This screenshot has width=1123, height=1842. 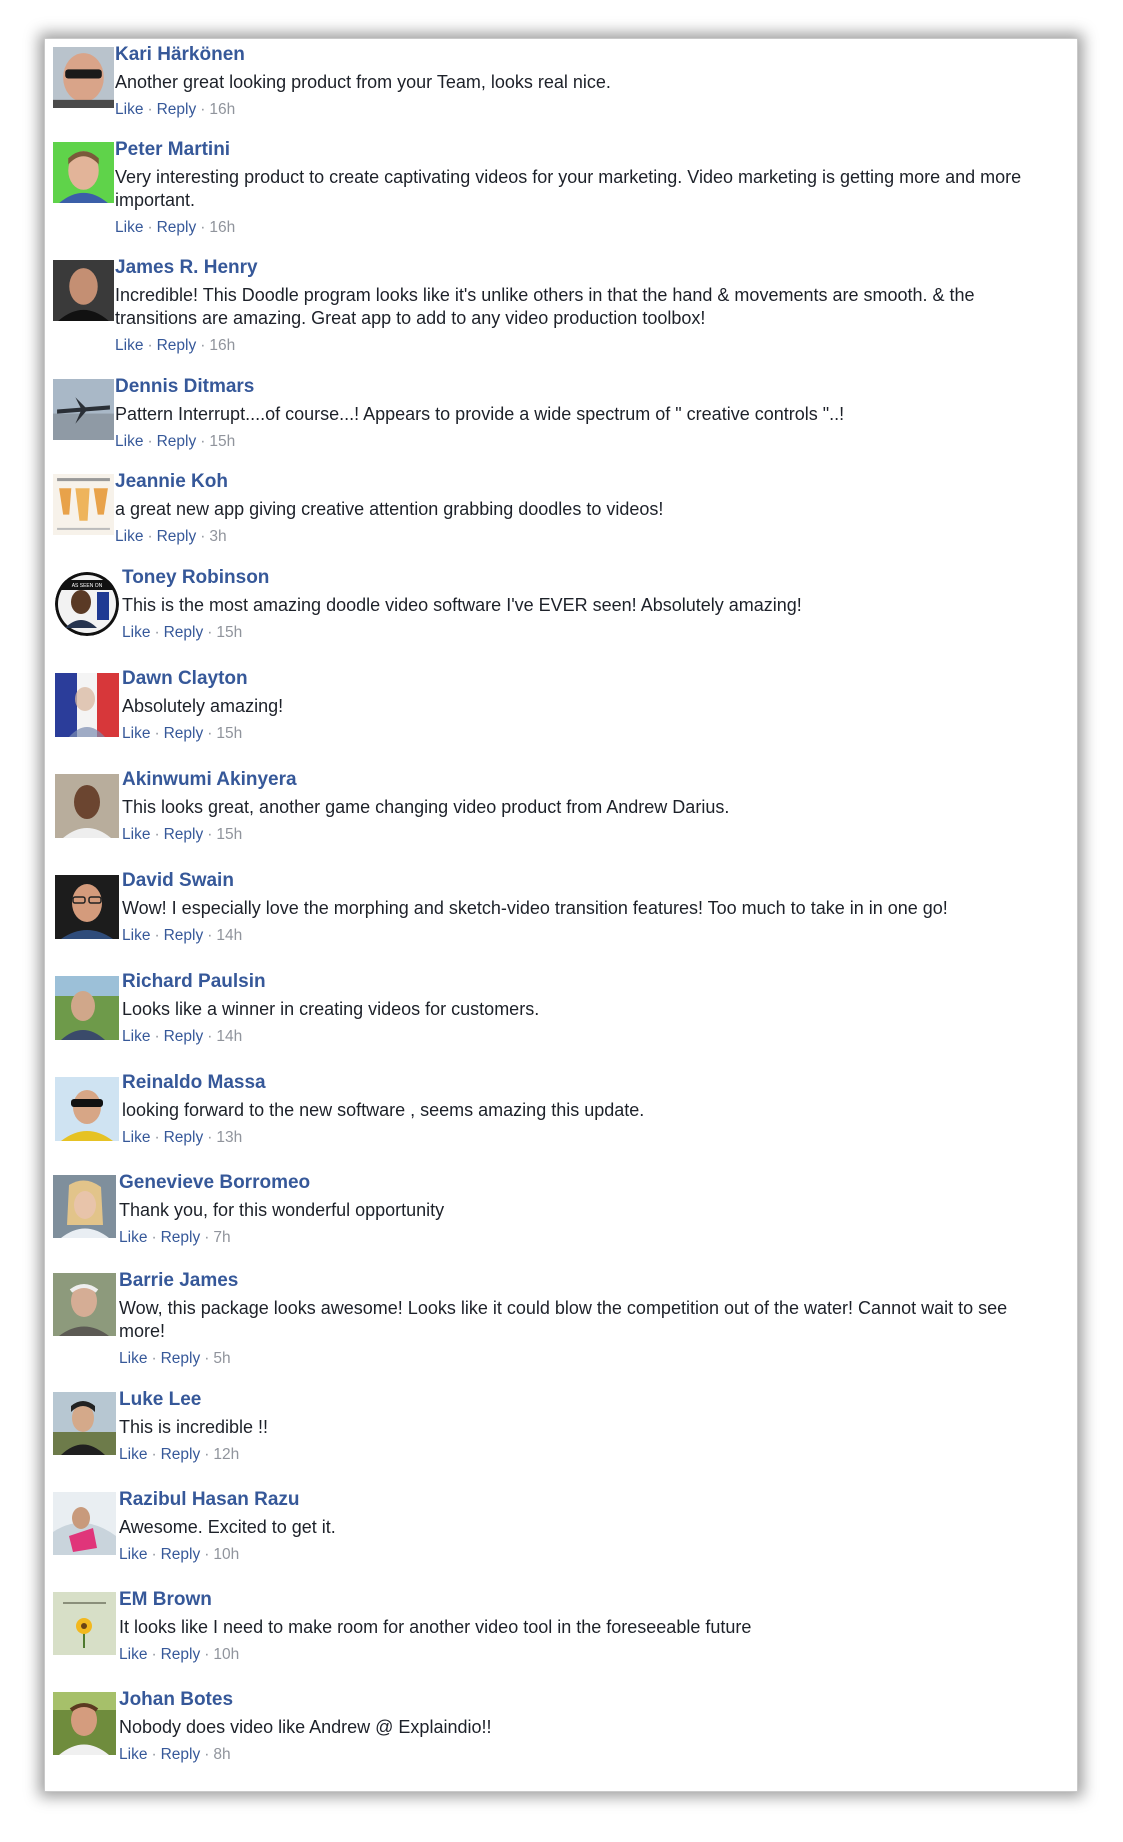 What do you see at coordinates (584, 679) in the screenshot?
I see `commenter-name: Dawn Clayton` at bounding box center [584, 679].